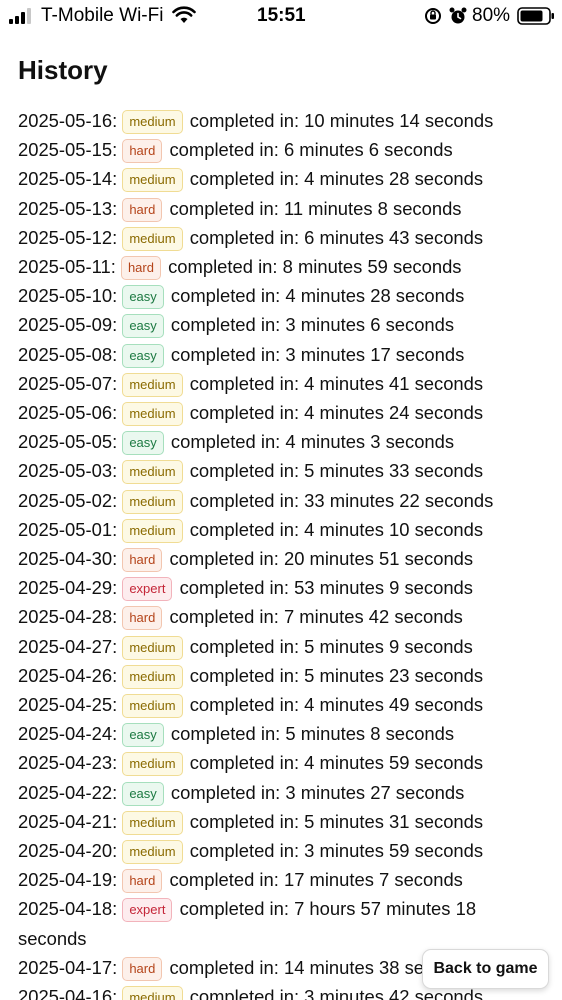 The width and height of the screenshot is (562, 1000). Describe the element at coordinates (326, 588) in the screenshot. I see `completion-time: completed in: 53 minutes 9 seconds` at that location.